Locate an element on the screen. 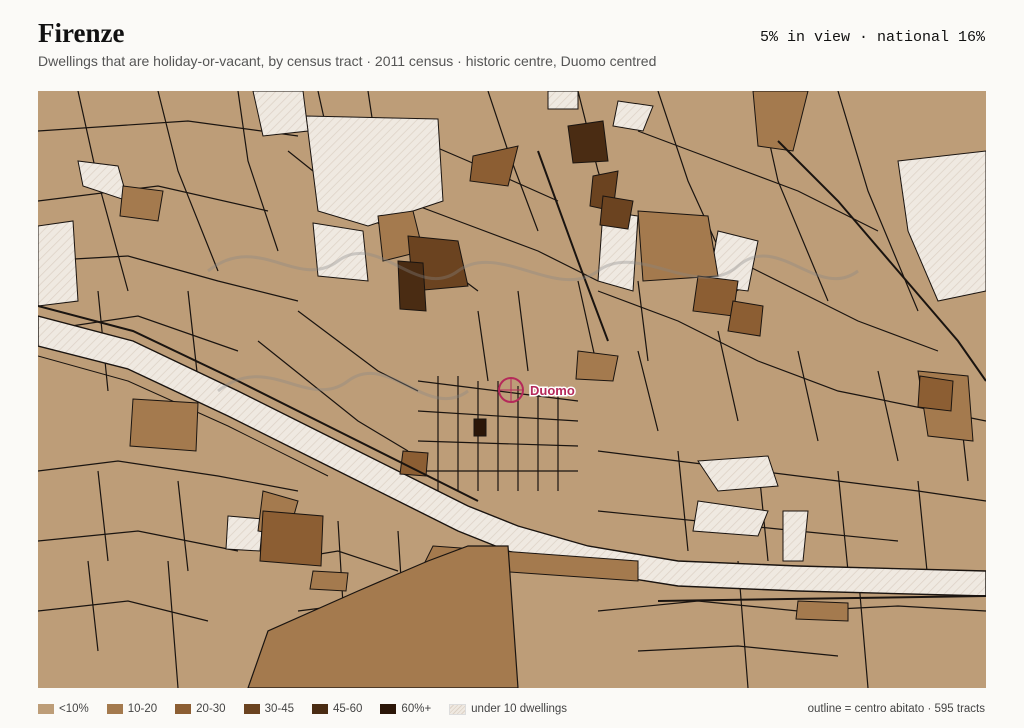 Image resolution: width=1024 pixels, height=728 pixels. map-title: Firenze is located at coordinates (81, 33).